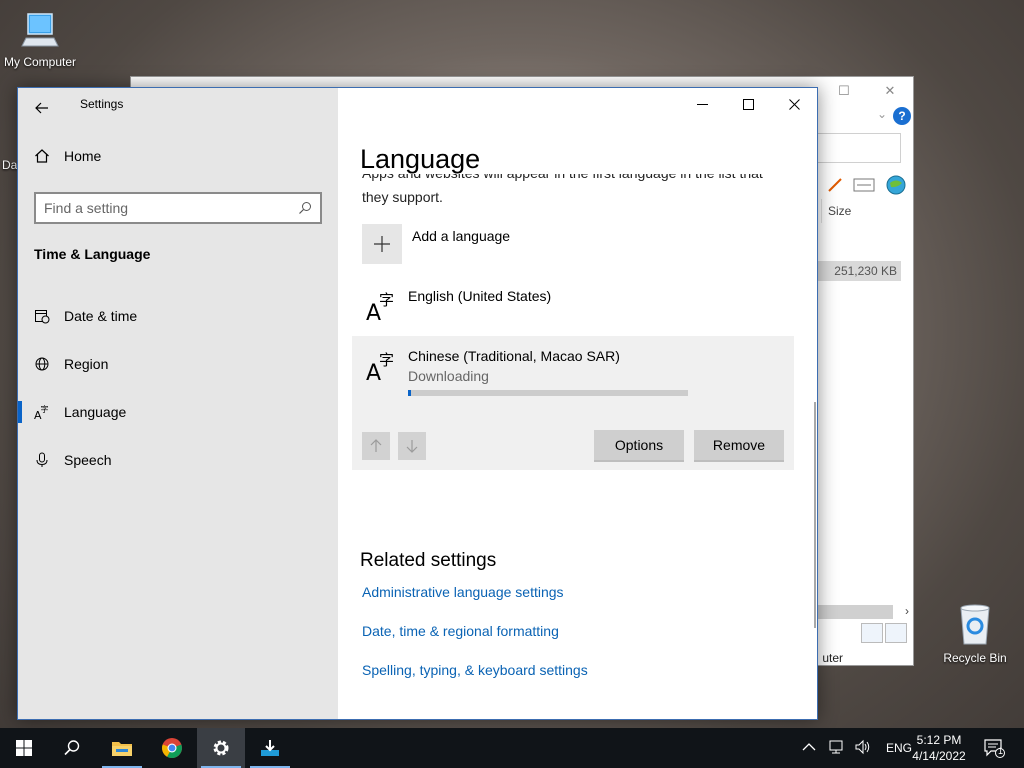 The height and width of the screenshot is (768, 1024). I want to click on sidebar-section-title: Time & Language, so click(92, 254).